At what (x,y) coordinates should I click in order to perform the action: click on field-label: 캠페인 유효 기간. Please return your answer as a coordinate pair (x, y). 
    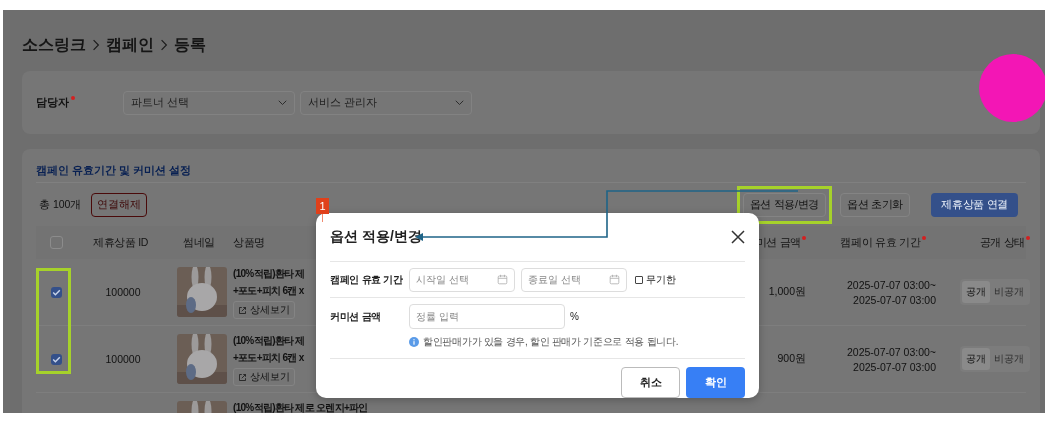
    Looking at the image, I should click on (367, 279).